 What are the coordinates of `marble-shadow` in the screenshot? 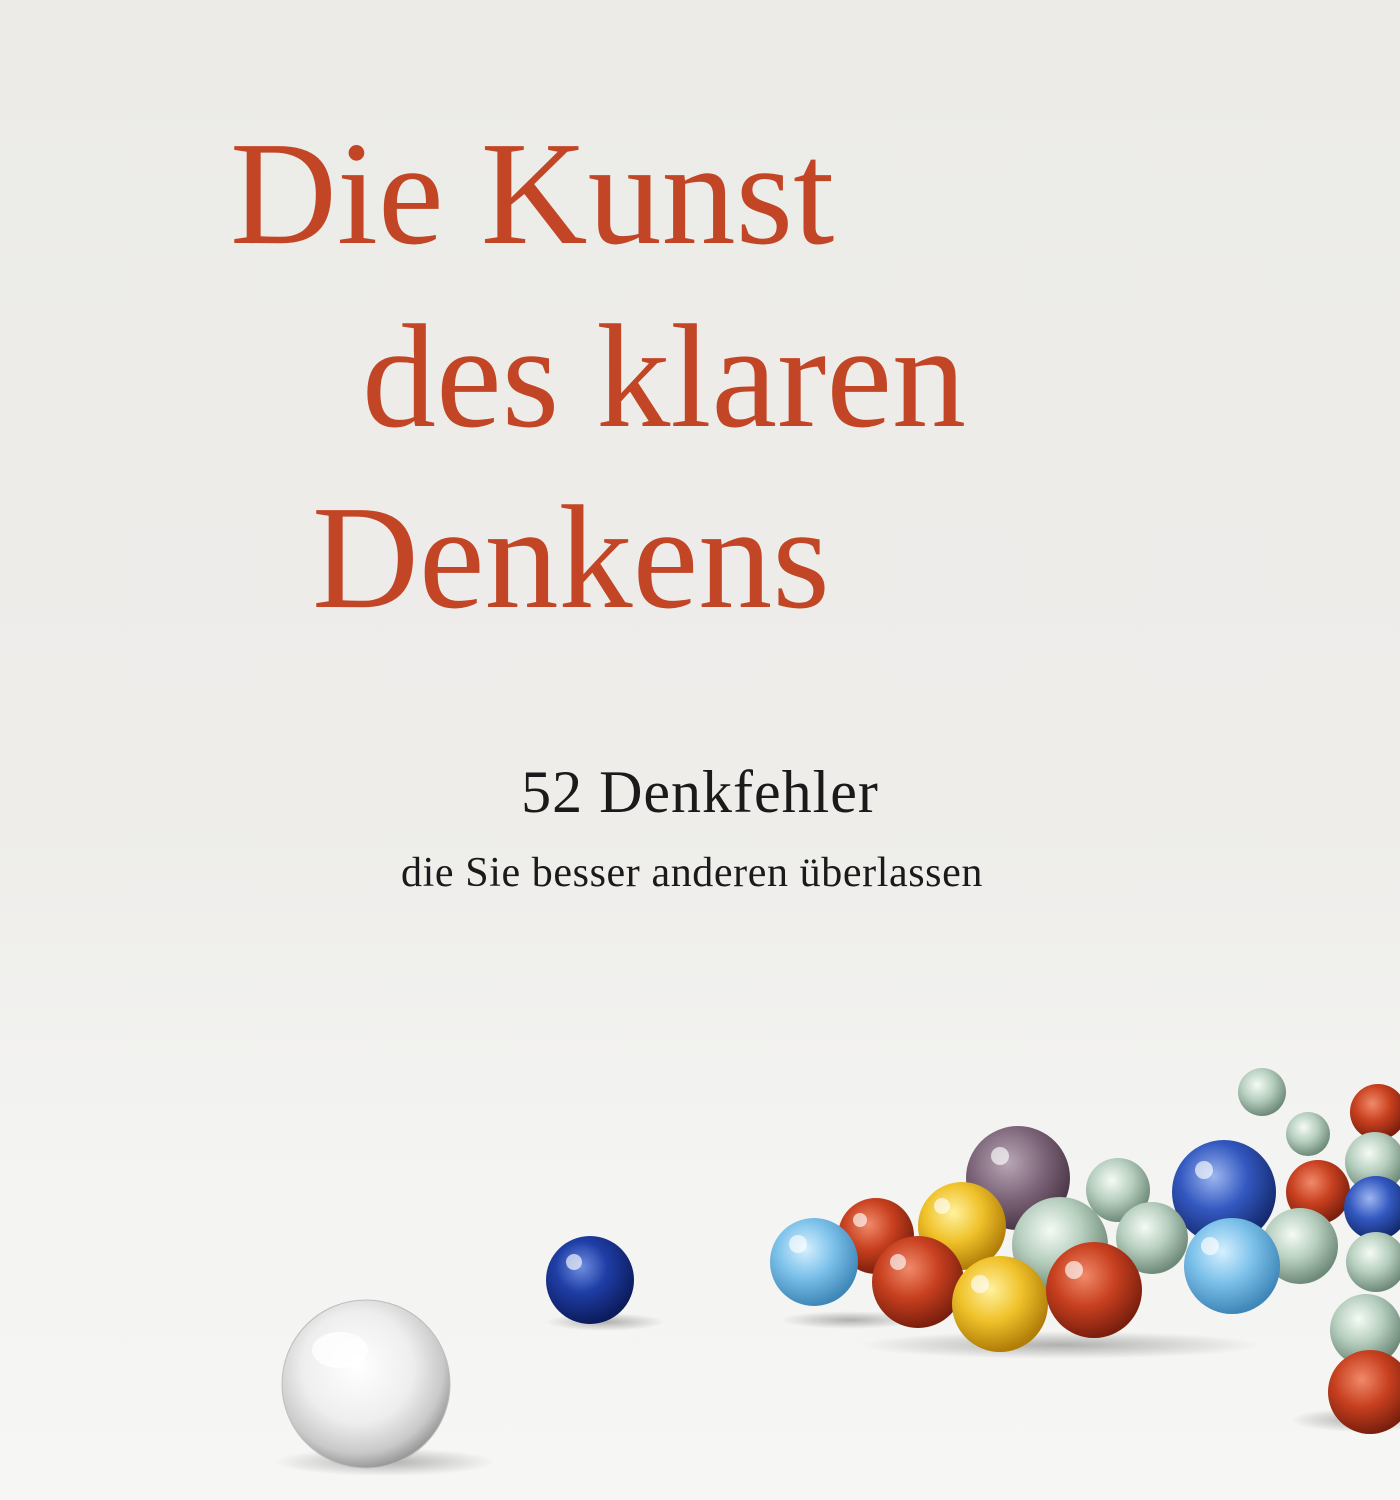 It's located at (1060, 1345).